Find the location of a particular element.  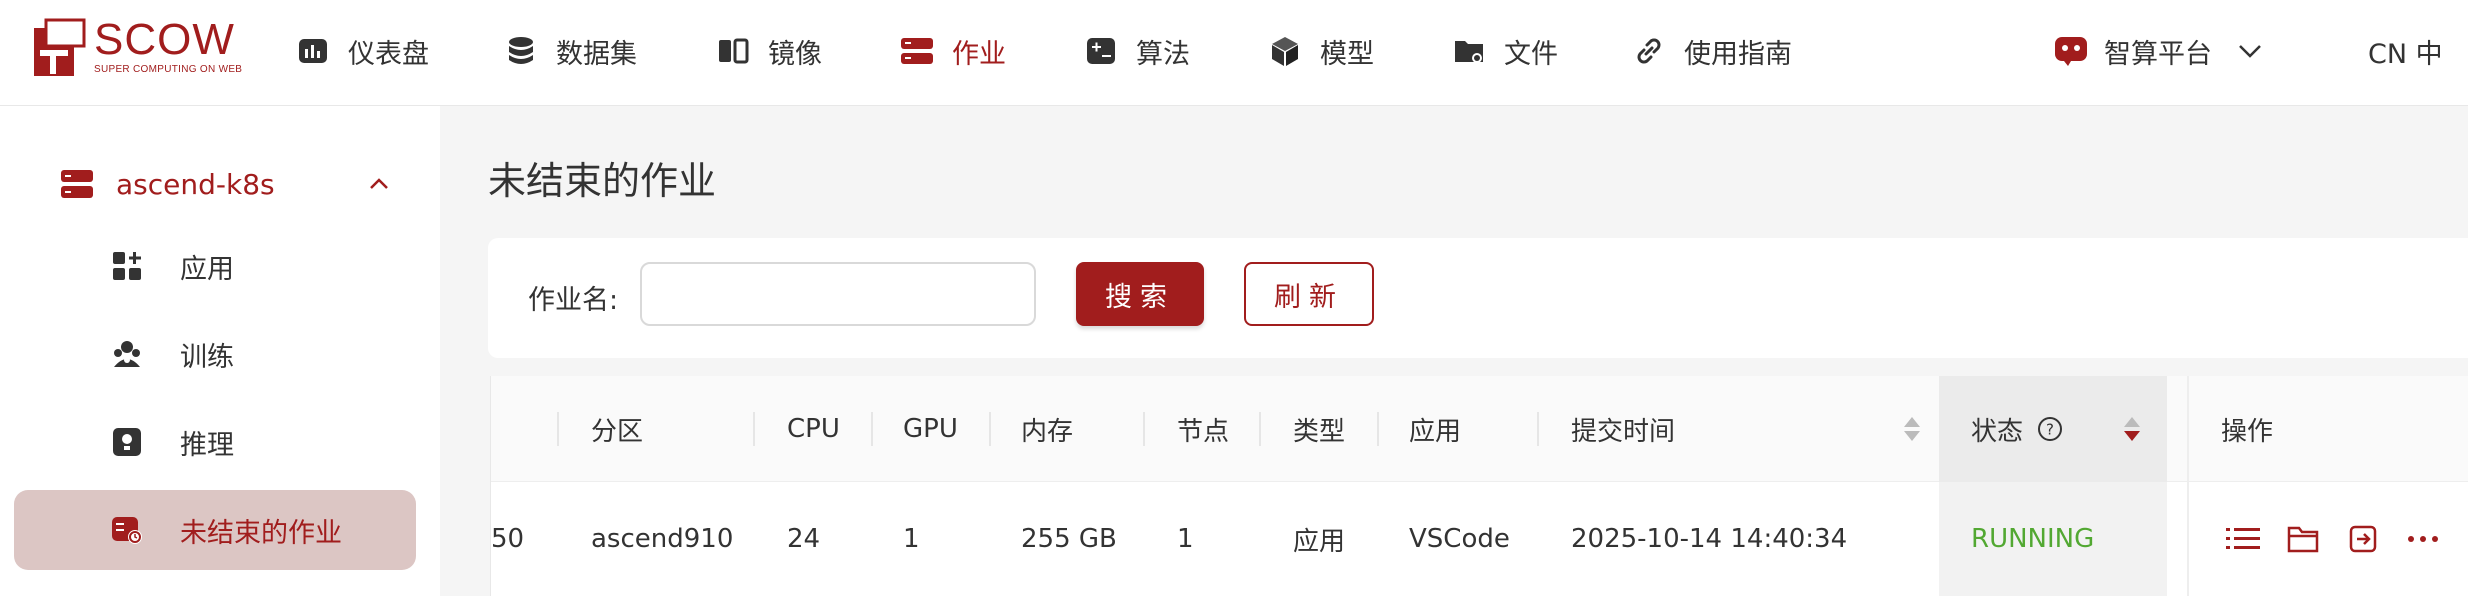

help-circle-icon: ? is located at coordinates (2050, 429).